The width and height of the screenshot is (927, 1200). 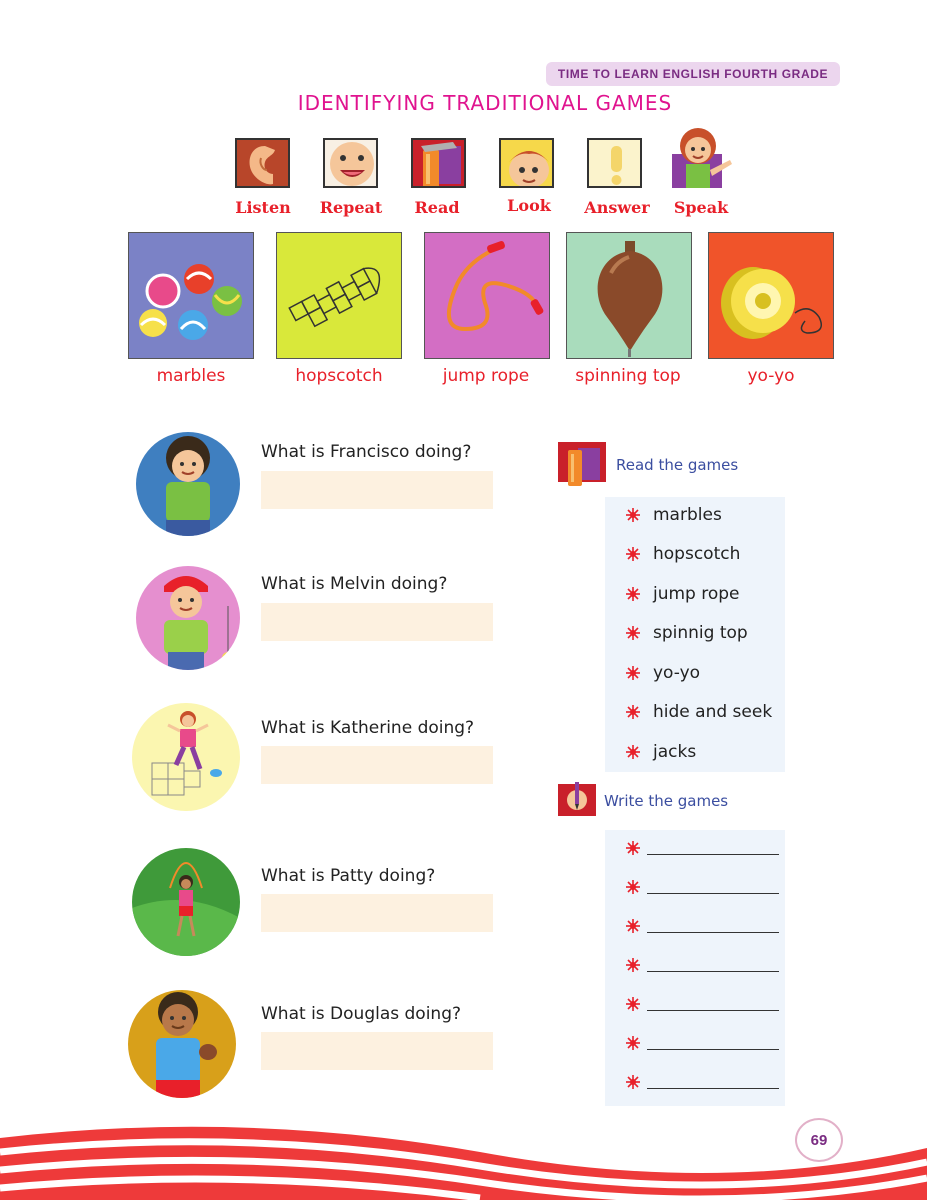 I want to click on game-label-yo-yo: yo-yo, so click(x=771, y=376).